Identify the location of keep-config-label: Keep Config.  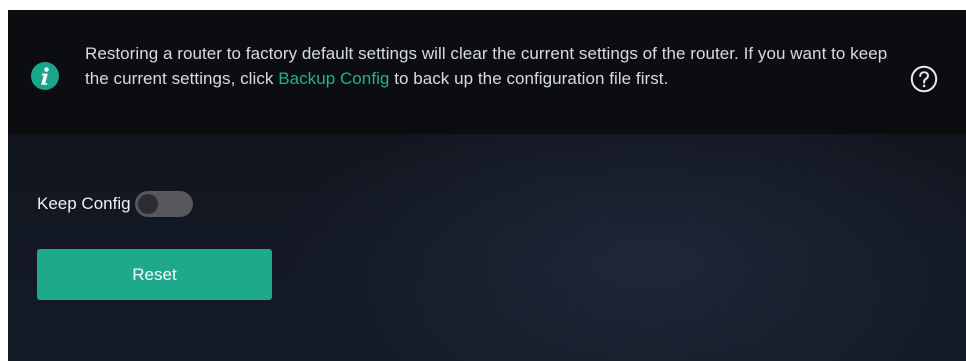
(84, 203).